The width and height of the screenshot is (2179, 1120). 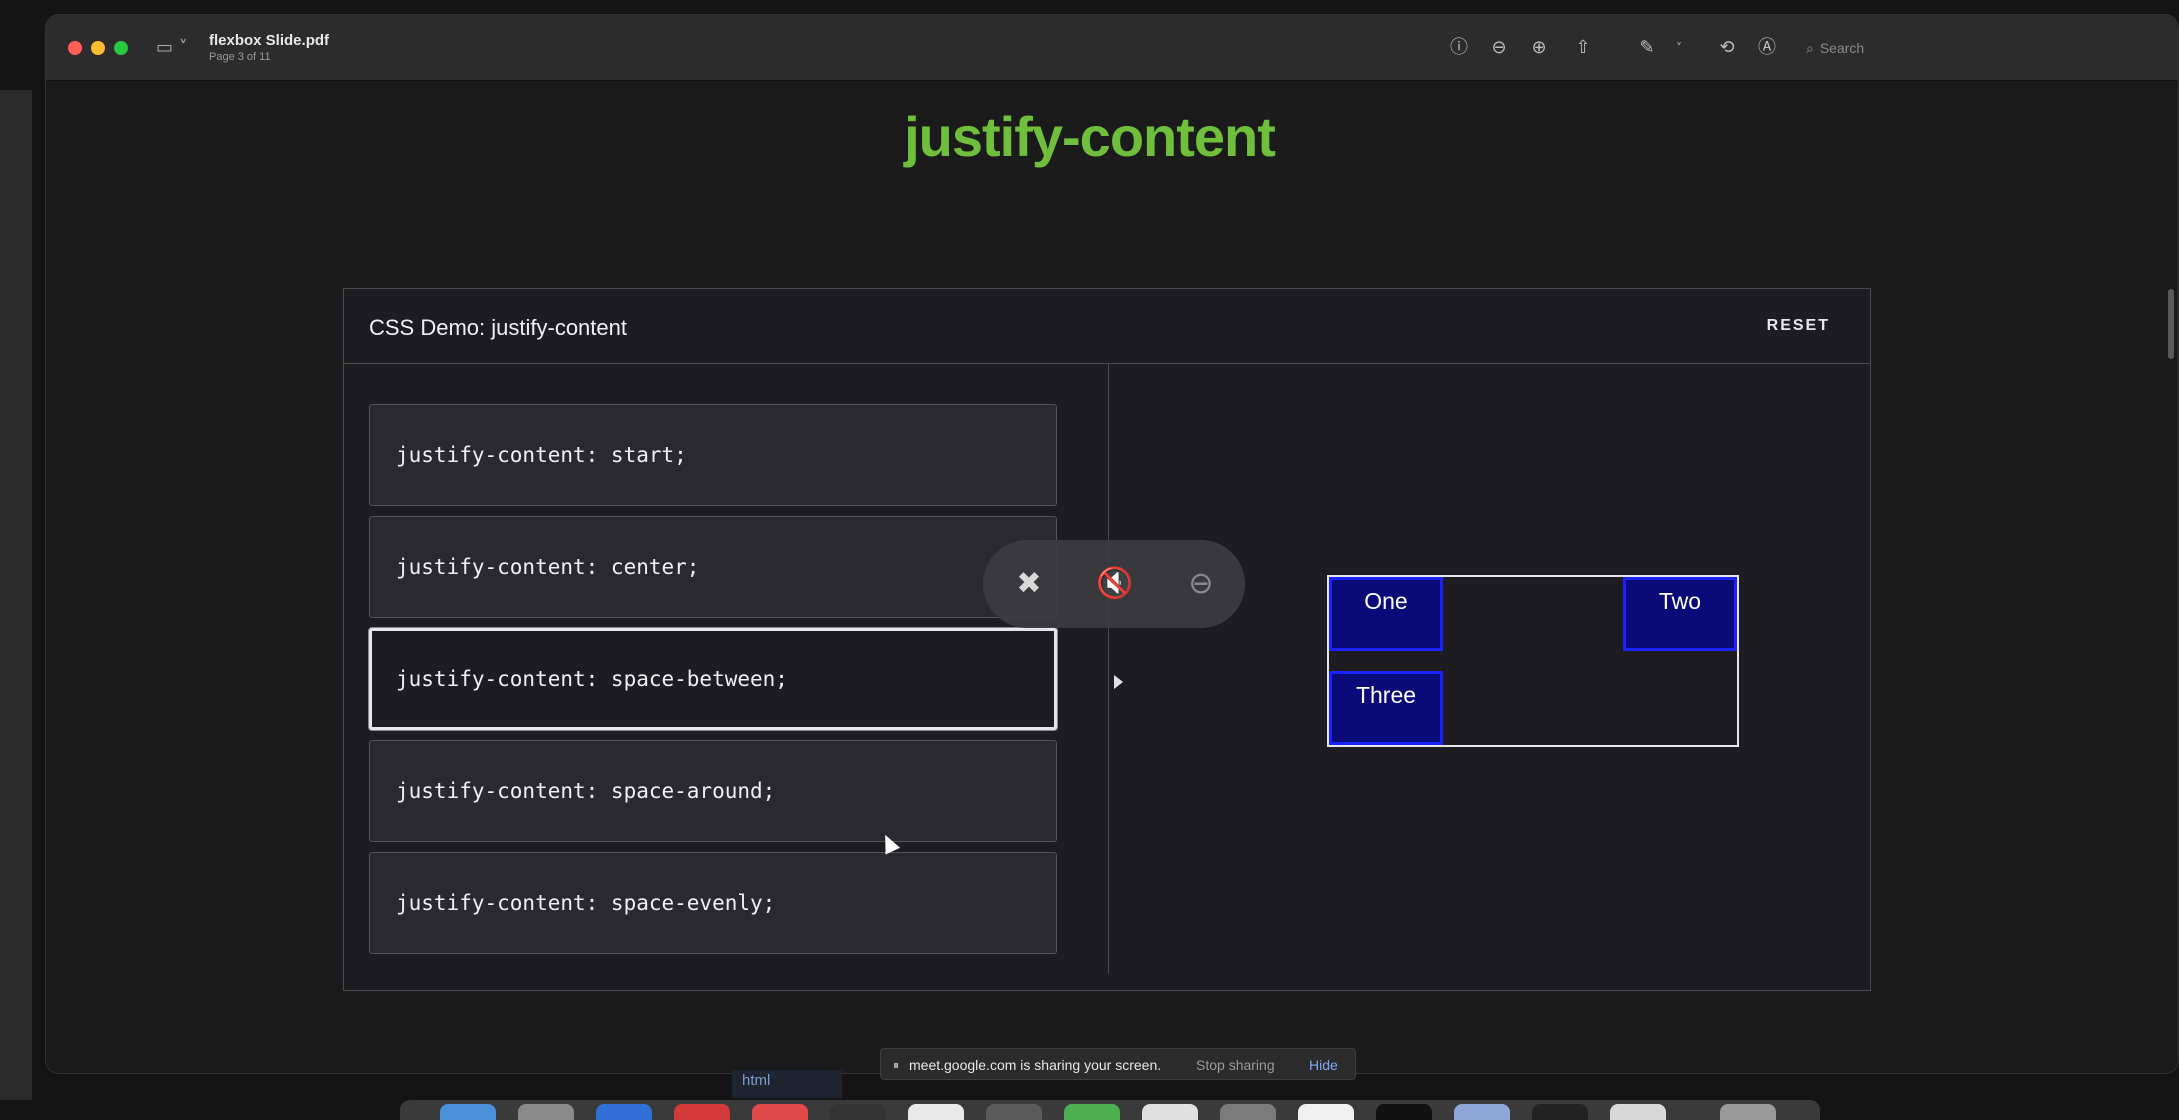 What do you see at coordinates (1842, 48) in the screenshot?
I see `search-placeholder: Search` at bounding box center [1842, 48].